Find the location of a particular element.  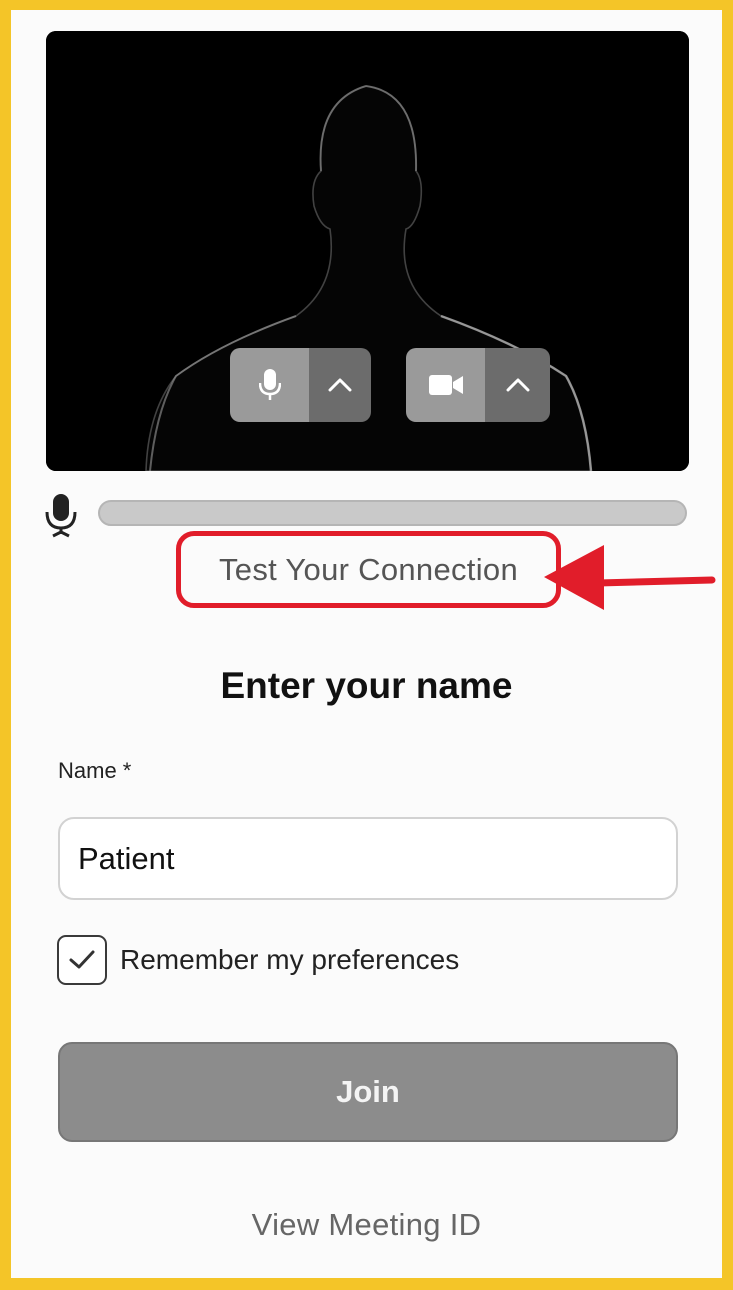

camera-control-group is located at coordinates (478, 385).